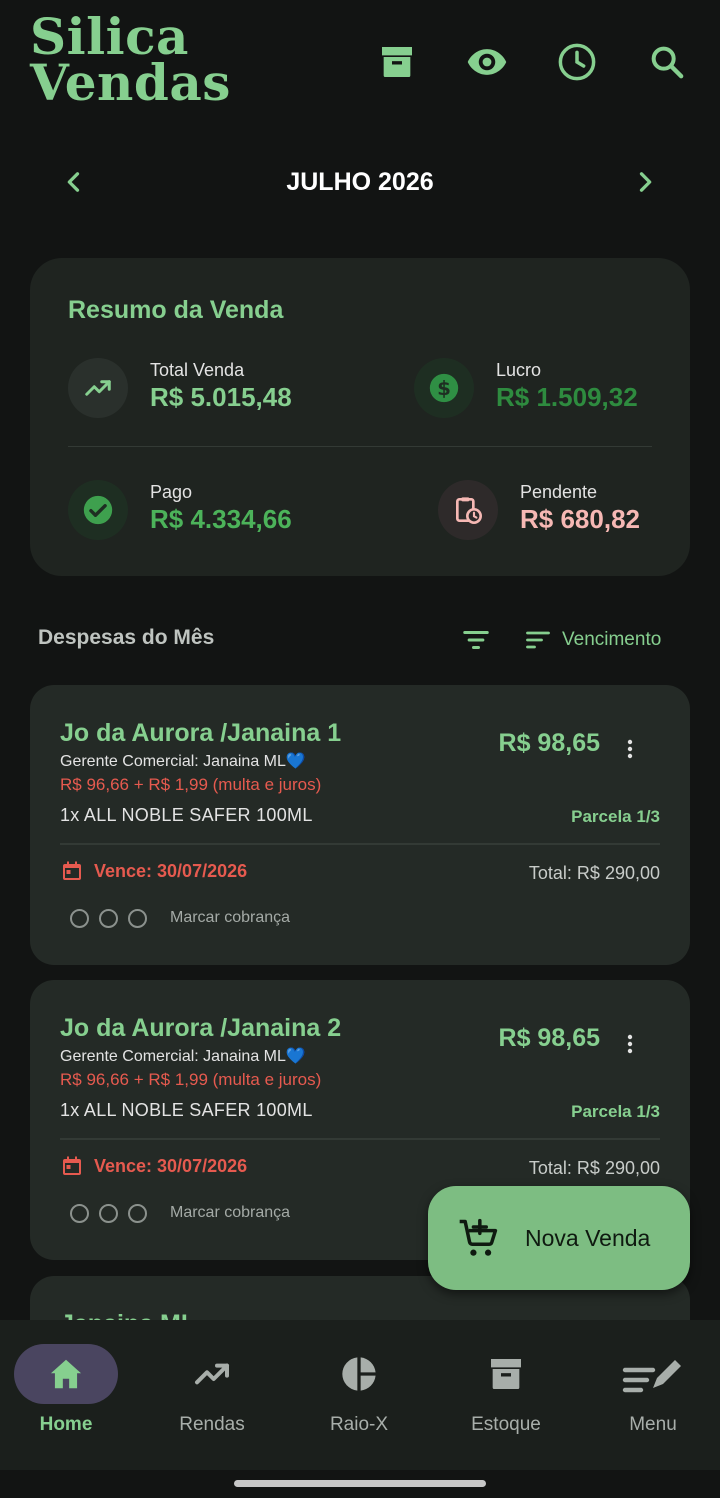 The width and height of the screenshot is (720, 1498). I want to click on clock-icon, so click(577, 62).